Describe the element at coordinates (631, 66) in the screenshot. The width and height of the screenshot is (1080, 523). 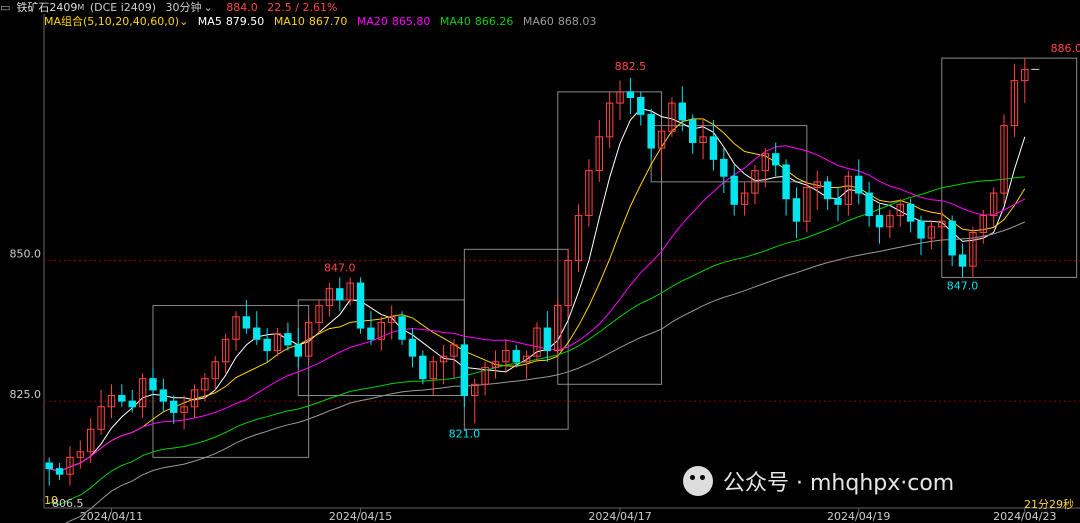
I see `high-annotation-882: 882.5` at that location.